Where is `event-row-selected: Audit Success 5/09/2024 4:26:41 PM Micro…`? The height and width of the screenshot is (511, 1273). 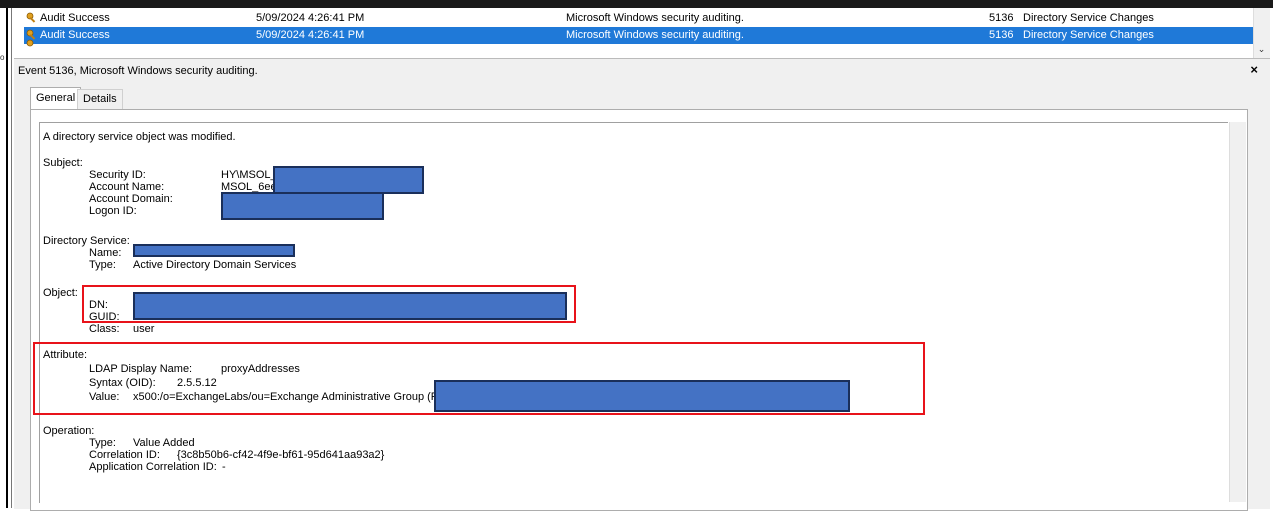
event-row-selected: Audit Success 5/09/2024 4:26:41 PM Micro… is located at coordinates (639, 35).